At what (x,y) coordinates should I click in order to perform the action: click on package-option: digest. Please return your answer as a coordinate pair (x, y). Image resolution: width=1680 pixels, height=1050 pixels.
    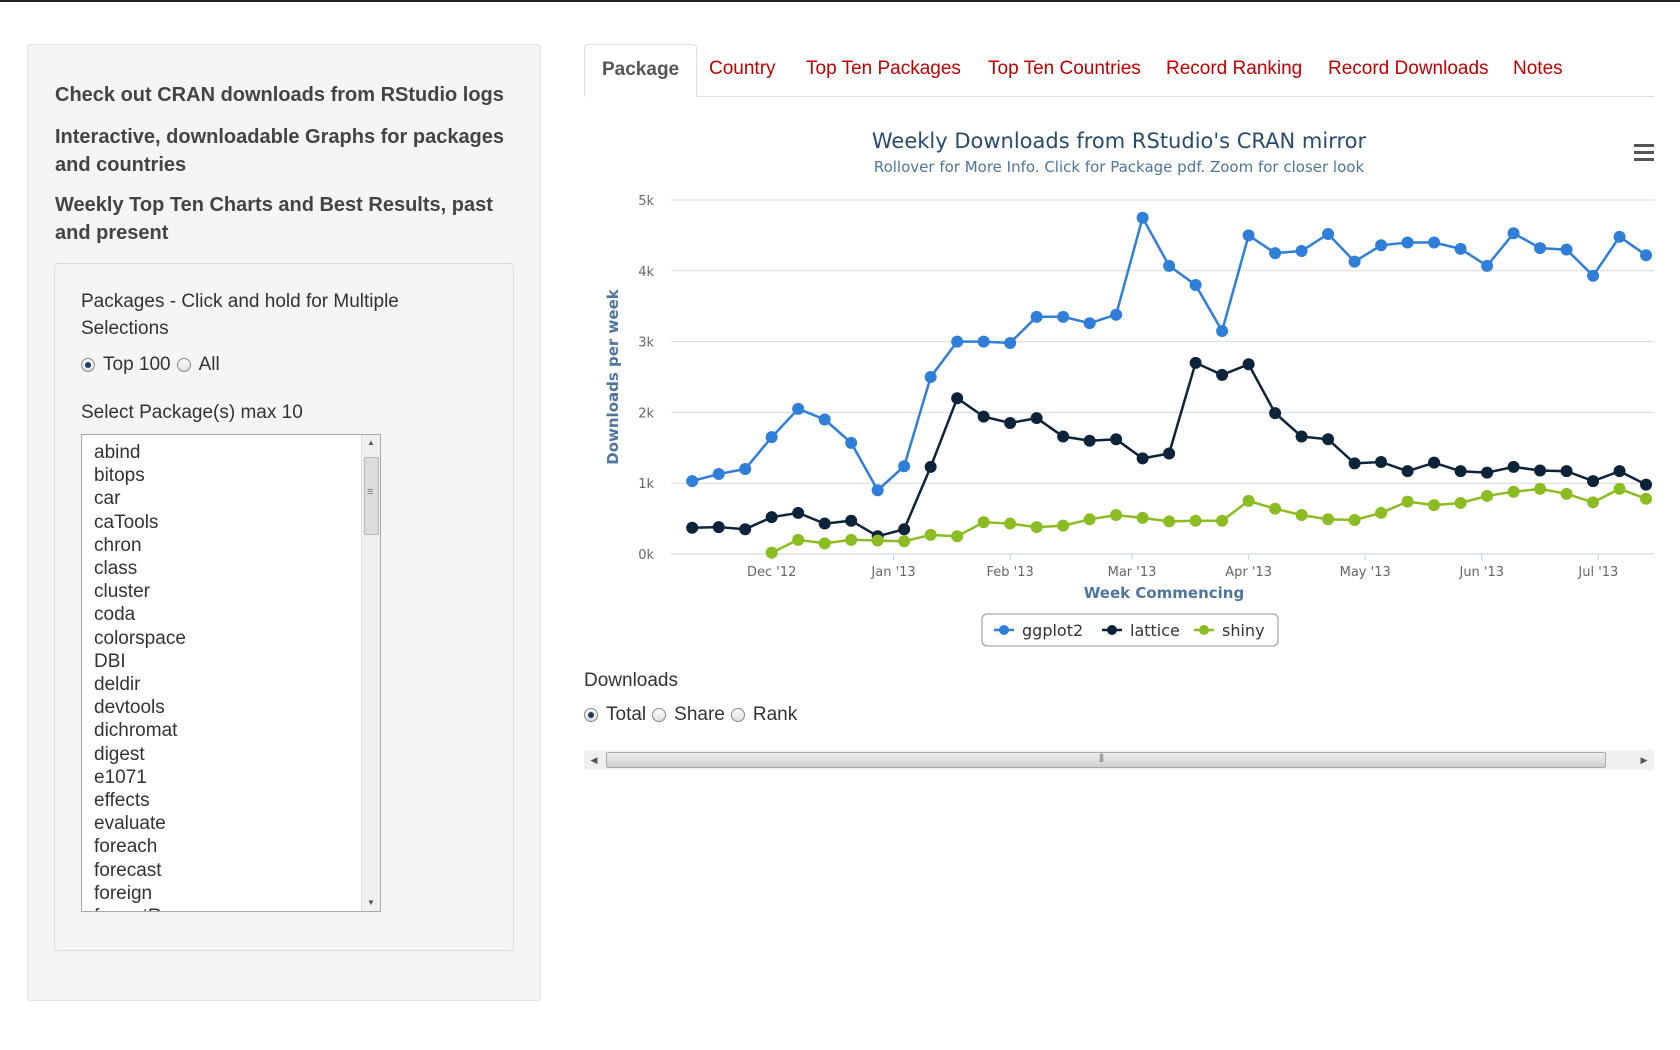
    Looking at the image, I should click on (237, 754).